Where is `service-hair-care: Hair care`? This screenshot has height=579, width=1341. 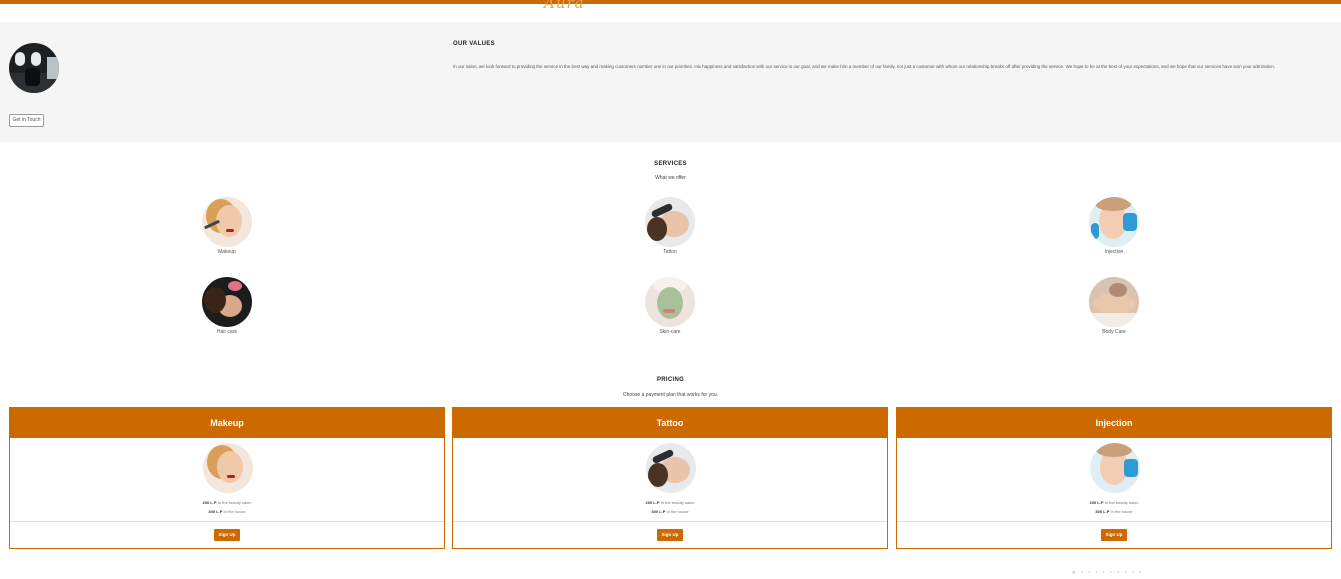 service-hair-care: Hair care is located at coordinates (227, 306).